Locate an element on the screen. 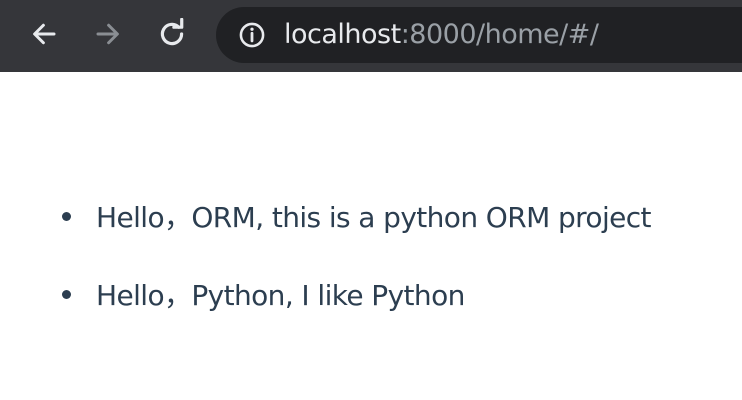  back-button is located at coordinates (44, 34).